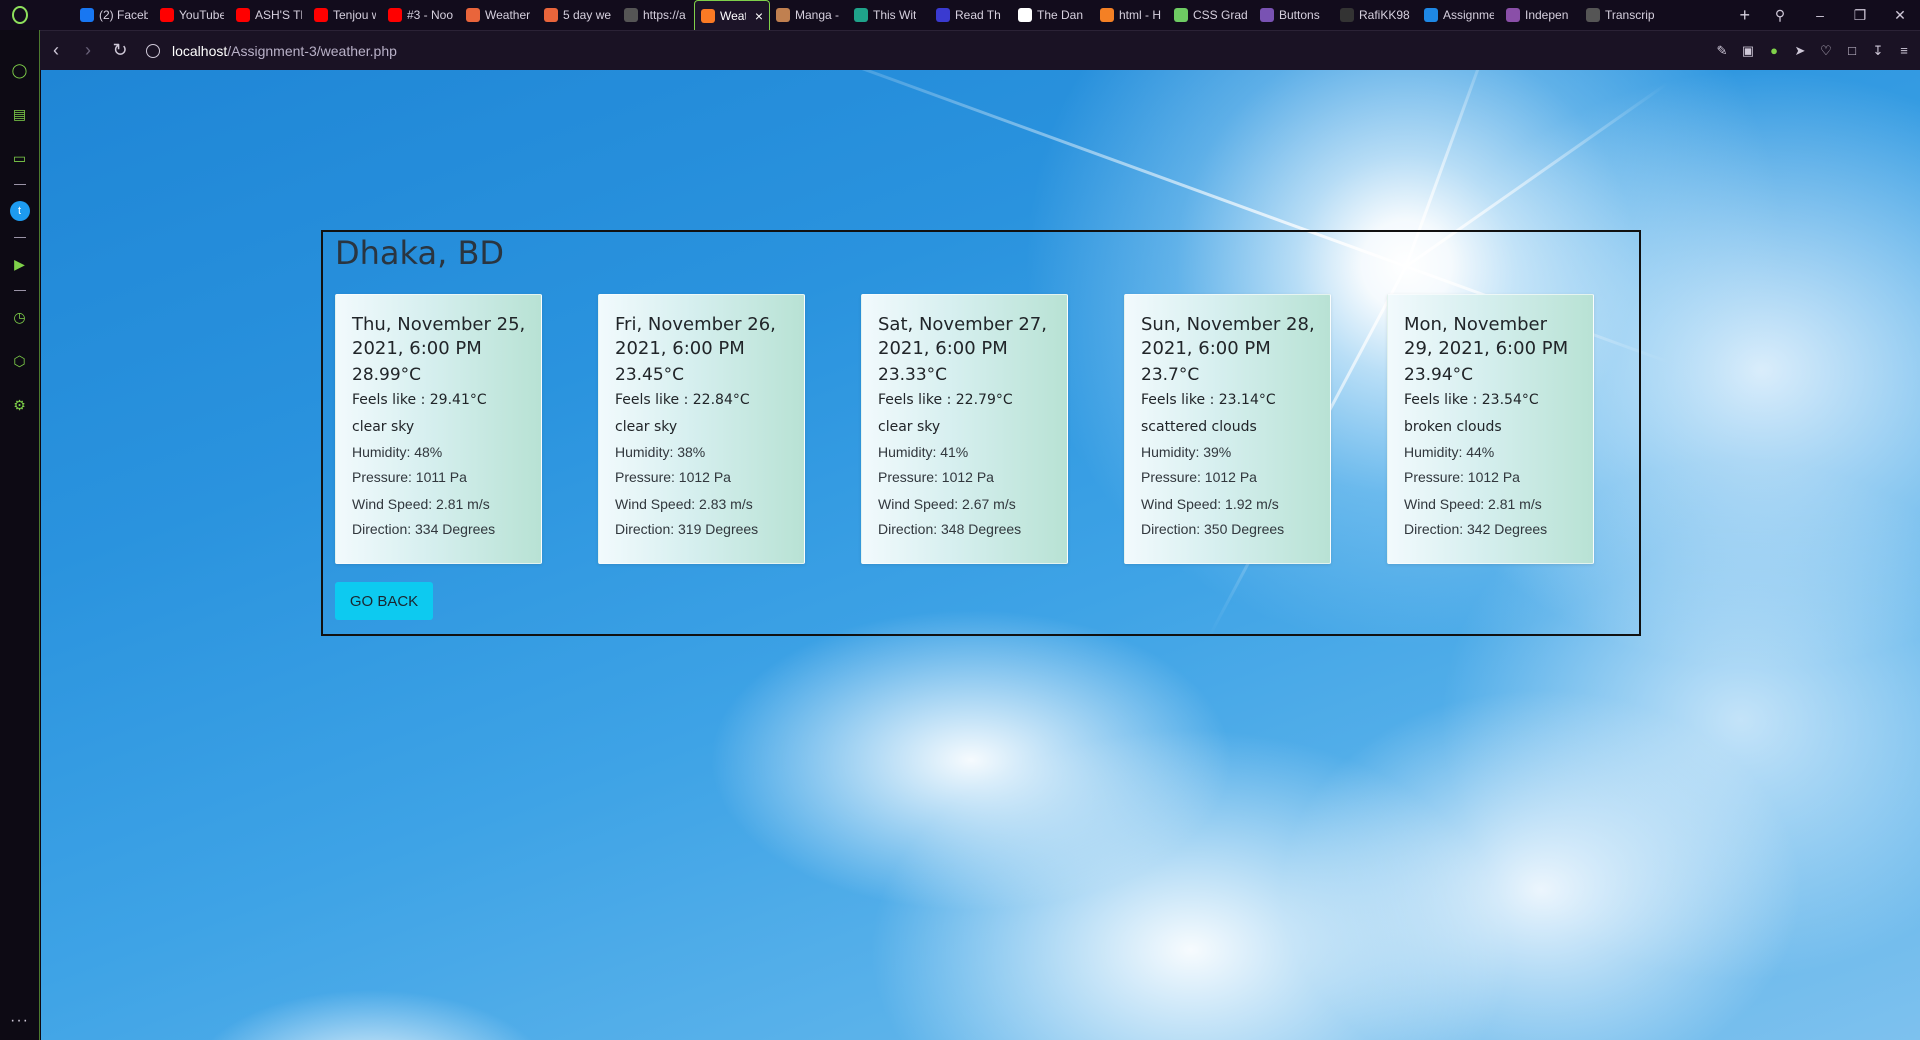 The image size is (1920, 1040). Describe the element at coordinates (1593, 15) in the screenshot. I see `globe-icon` at that location.